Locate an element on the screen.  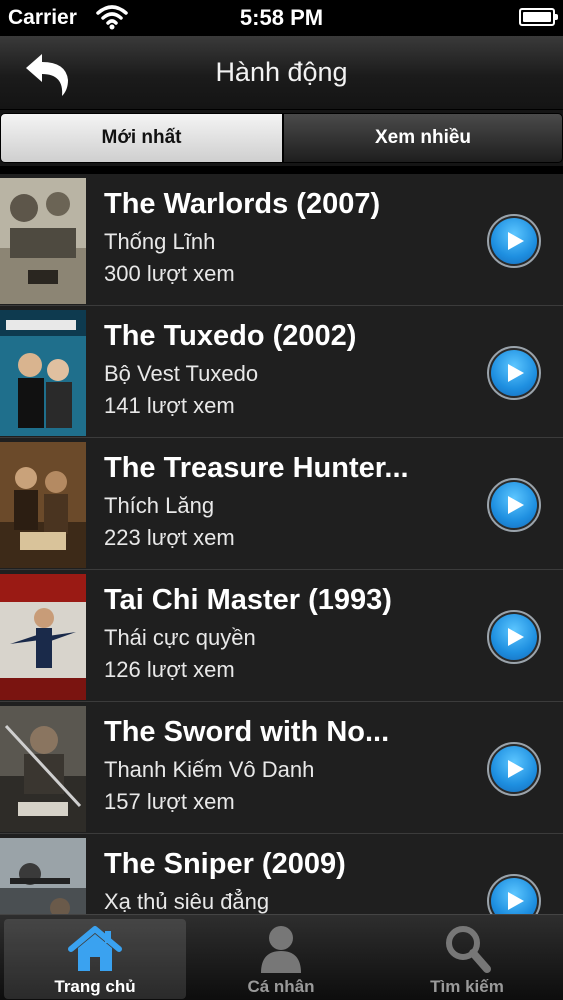
page-title: Hành động is located at coordinates (281, 72).